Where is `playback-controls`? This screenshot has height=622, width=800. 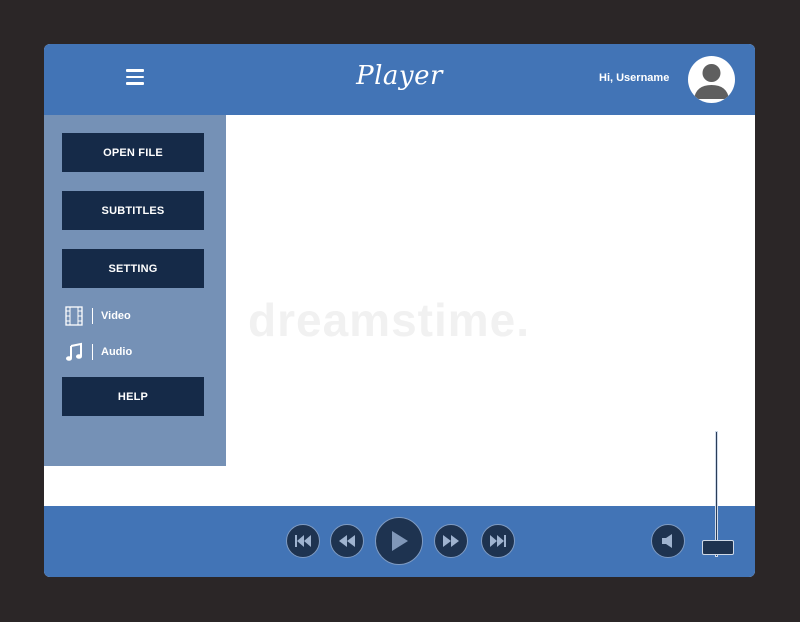
playback-controls is located at coordinates (399, 541).